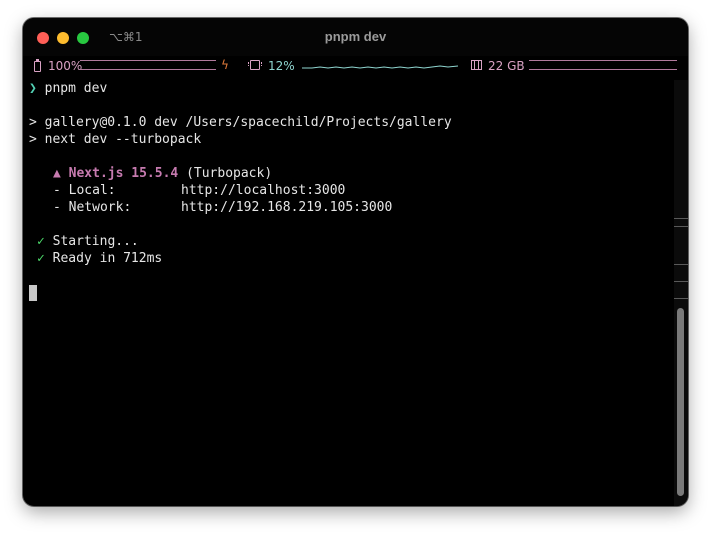 The width and height of the screenshot is (711, 534). What do you see at coordinates (281, 66) in the screenshot?
I see `cpu-usage: 12%` at bounding box center [281, 66].